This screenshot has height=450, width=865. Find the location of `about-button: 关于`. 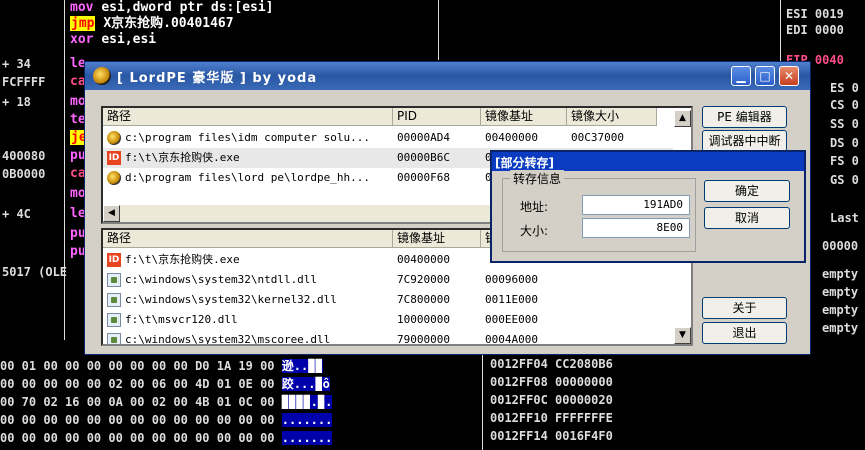

about-button: 关于 is located at coordinates (744, 308).